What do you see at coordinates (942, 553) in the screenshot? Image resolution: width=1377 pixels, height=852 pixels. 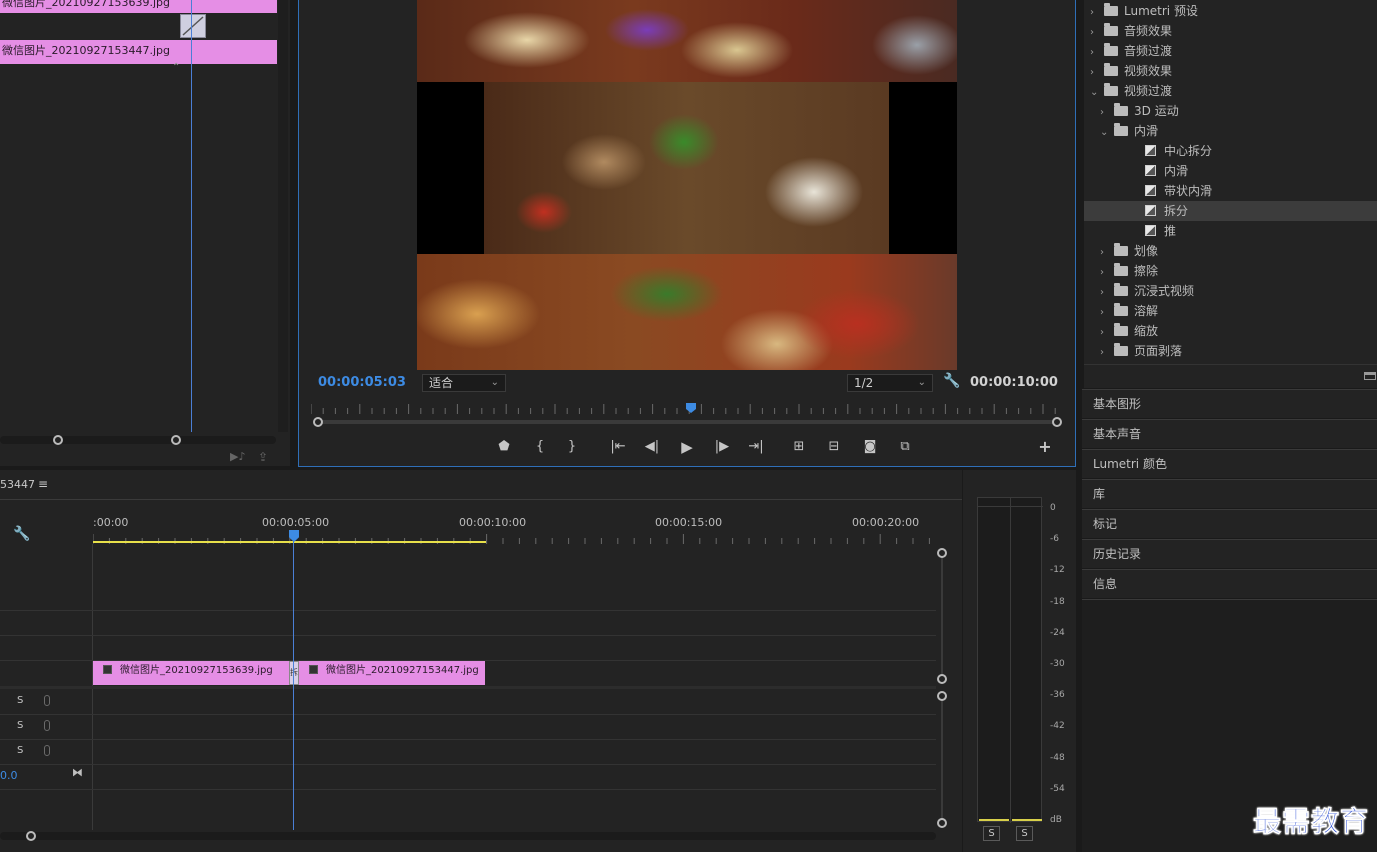 I see `video-scroll-handle-top` at bounding box center [942, 553].